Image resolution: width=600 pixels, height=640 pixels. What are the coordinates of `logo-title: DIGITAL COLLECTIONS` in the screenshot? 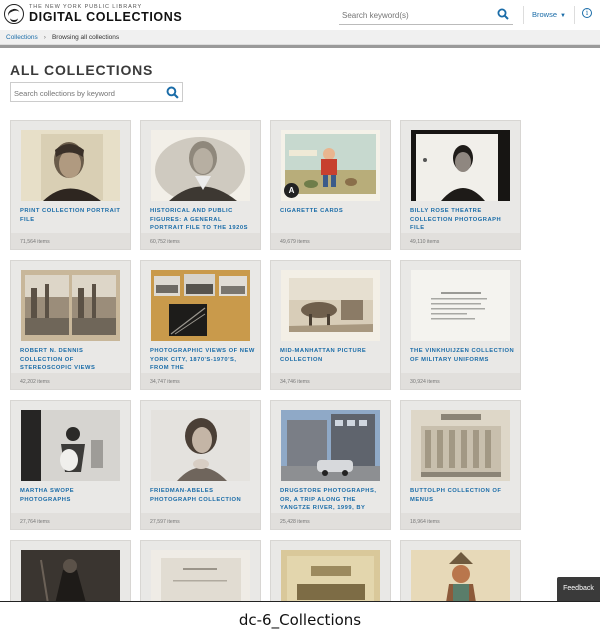 It's located at (106, 17).